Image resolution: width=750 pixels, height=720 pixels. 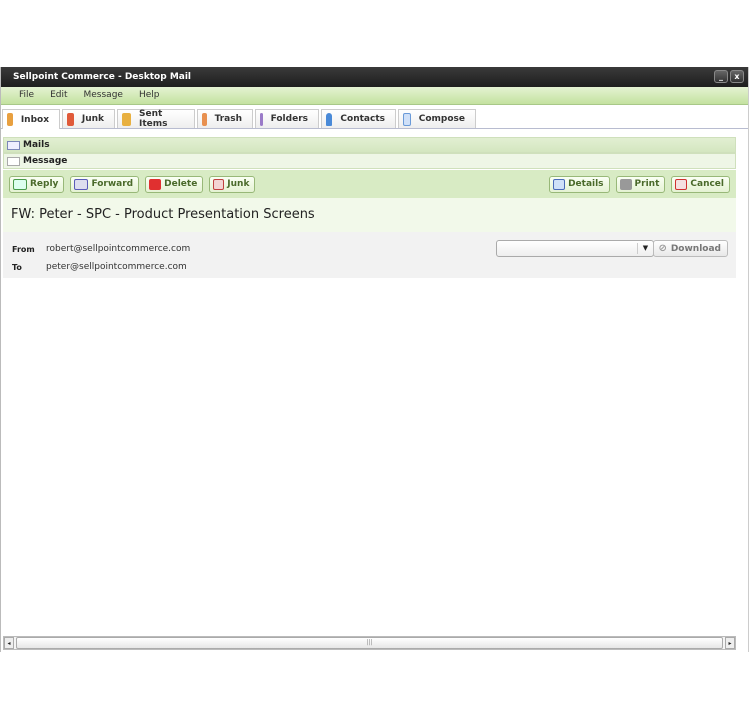 I want to click on scroll-left-icon: ◂, so click(x=9, y=643).